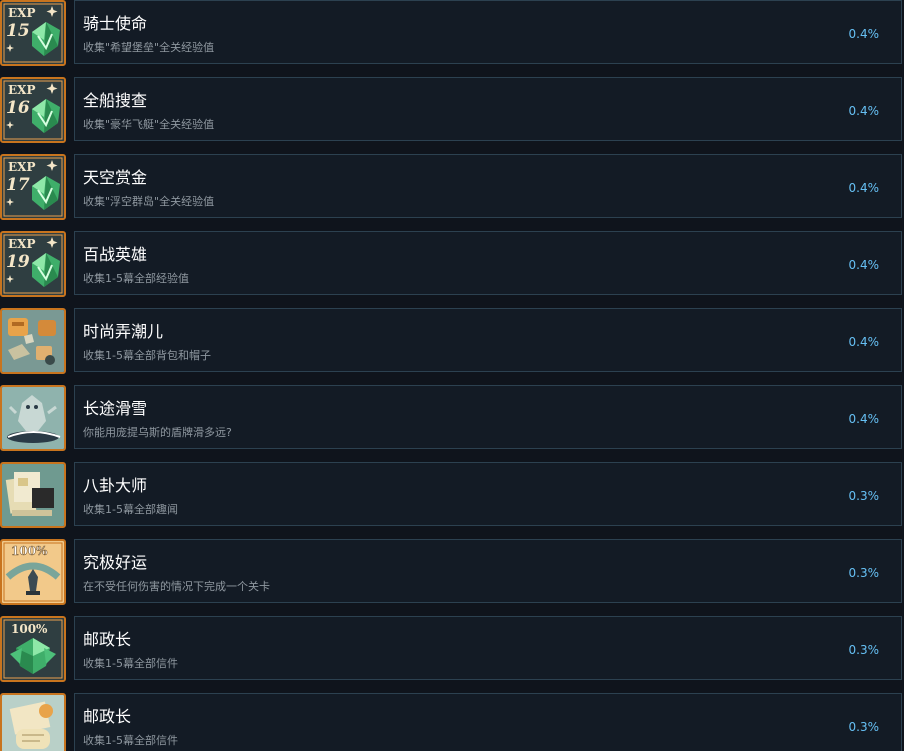 The image size is (904, 751). I want to click on achievement-description: 收集1-5幕全部经验值, so click(136, 278).